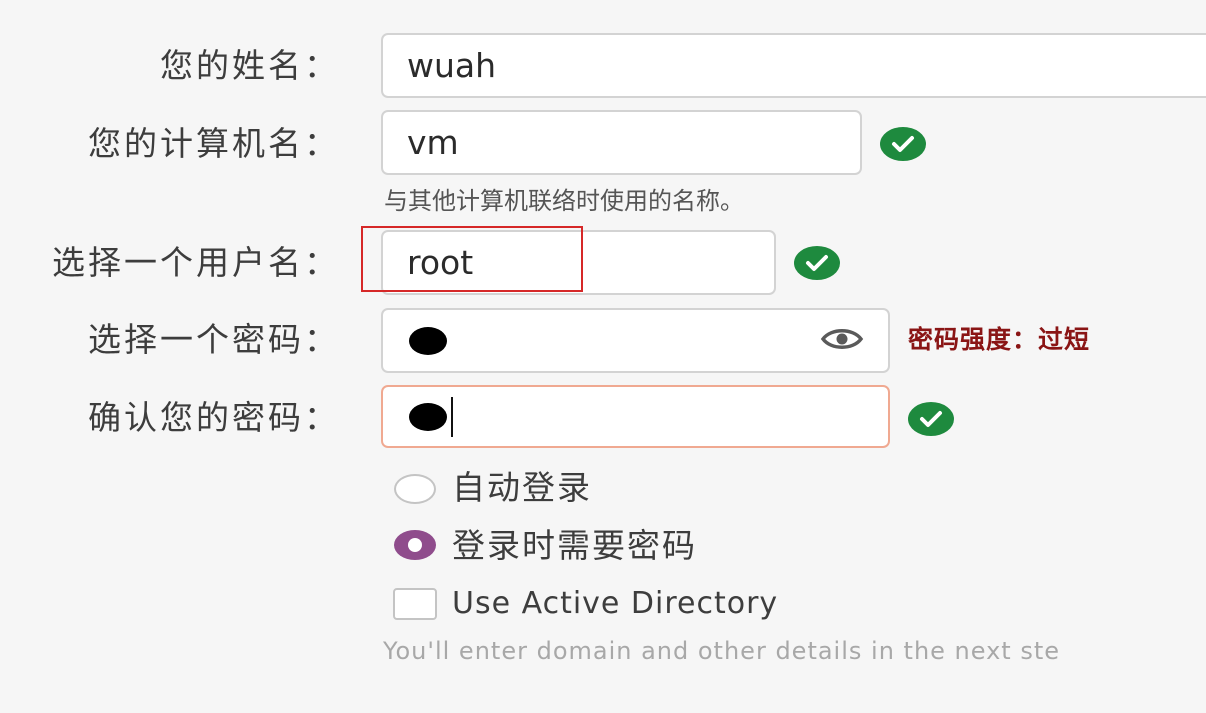  I want to click on computer-name-hint: 与其他计算机联络时使用的名称。, so click(564, 201).